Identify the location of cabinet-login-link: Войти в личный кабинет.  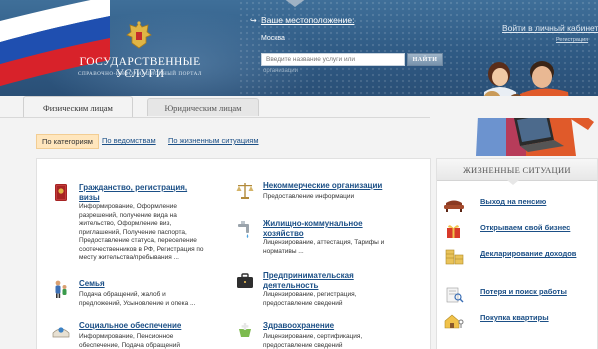
(550, 28).